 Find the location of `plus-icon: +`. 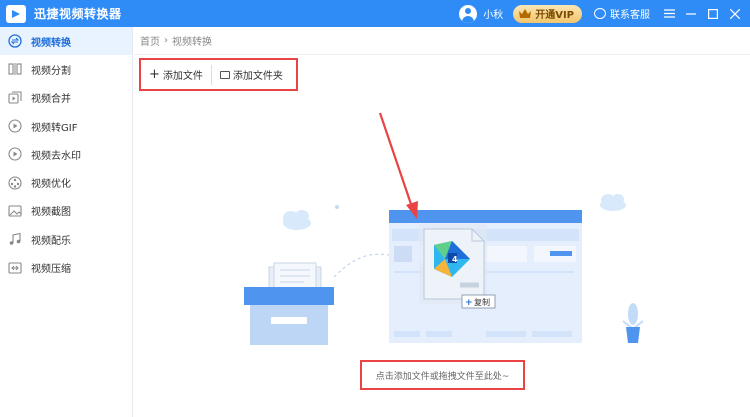

plus-icon: + is located at coordinates (469, 303).